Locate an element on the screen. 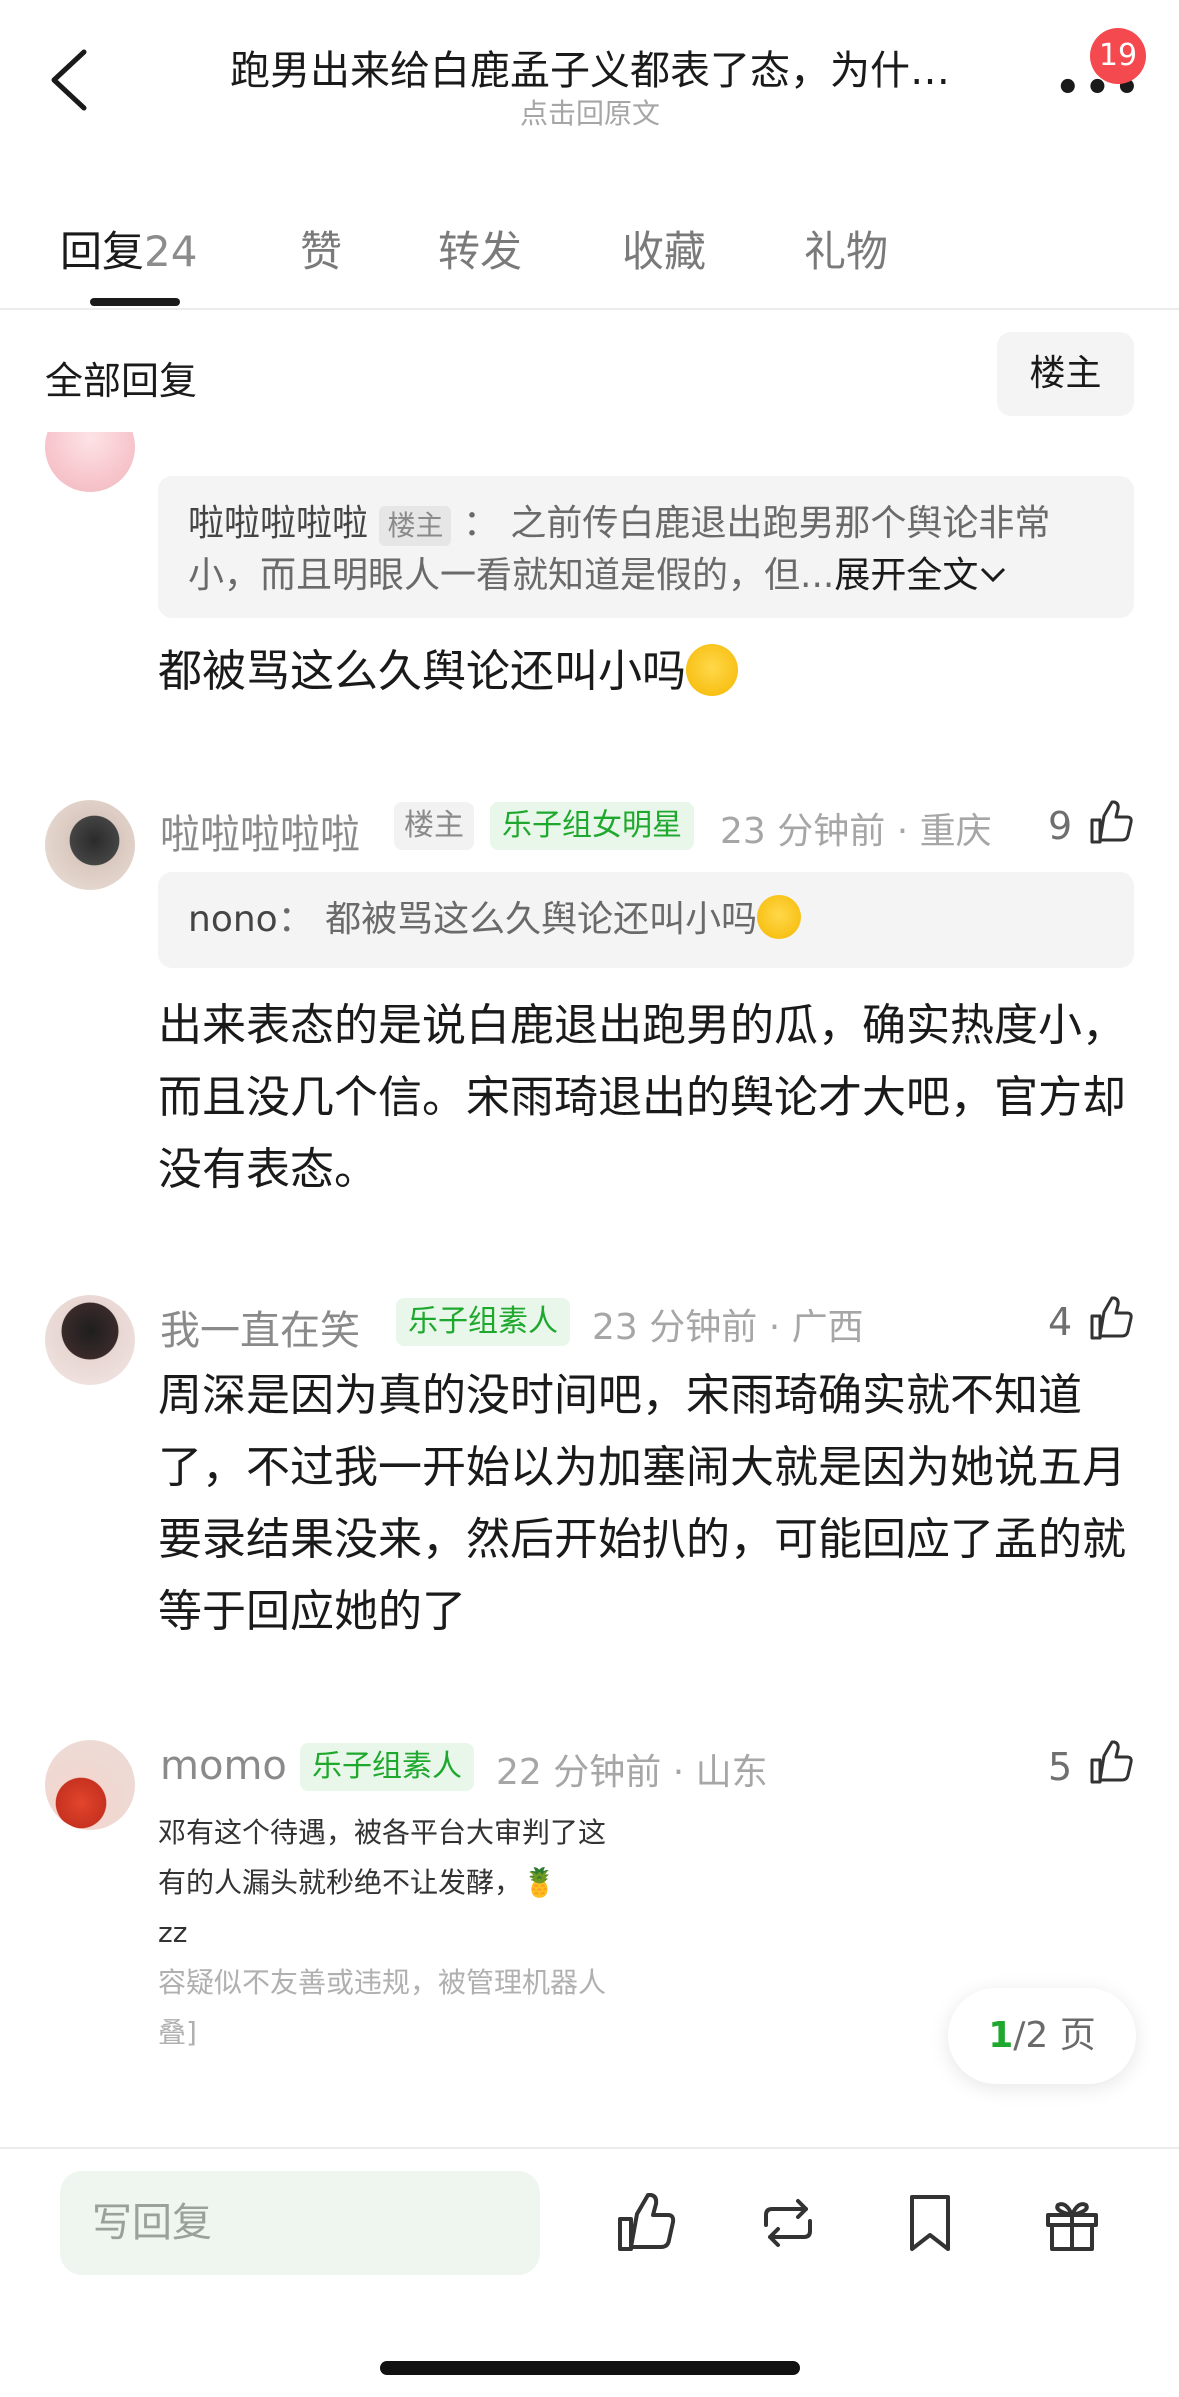 This screenshot has width=1179, height=2397. tab-reposts: 转发 is located at coordinates (480, 248).